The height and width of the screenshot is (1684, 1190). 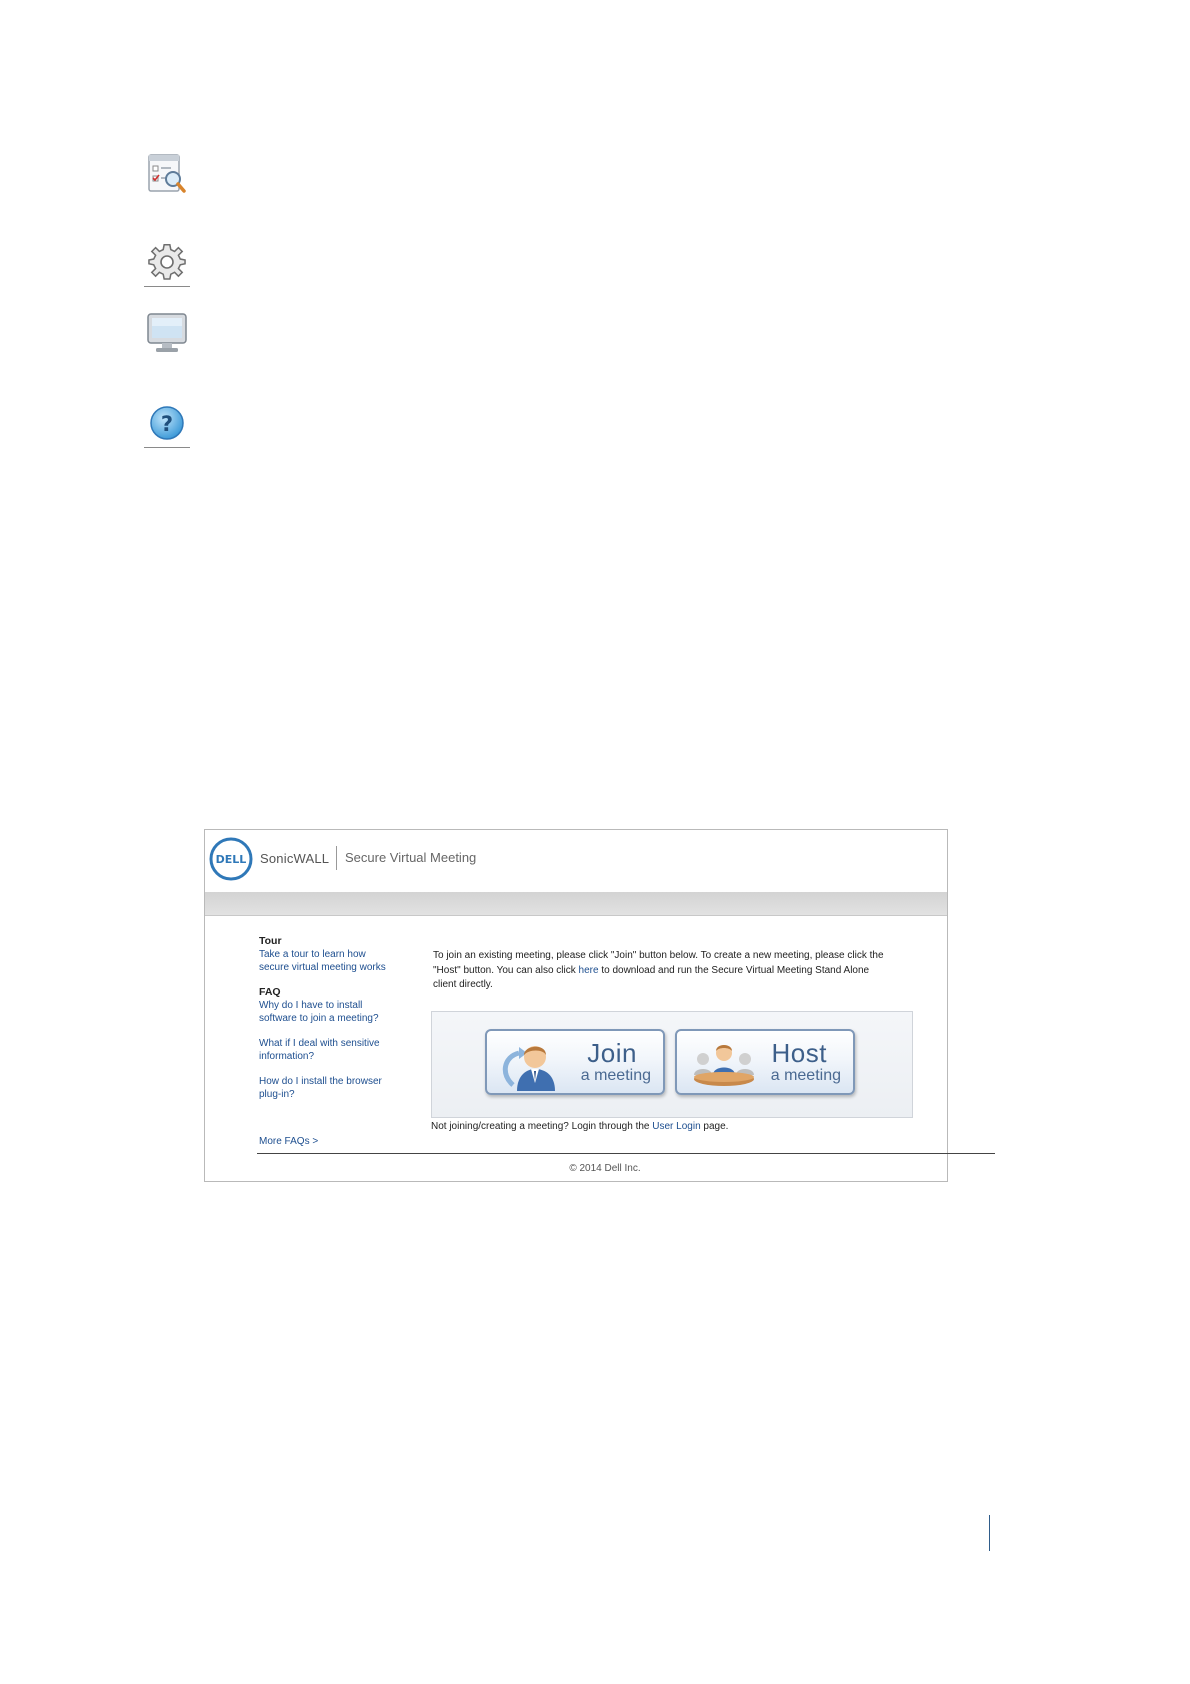 I want to click on meeting-button-panel: Join a meeting Host a meeting, so click(x=672, y=1064).